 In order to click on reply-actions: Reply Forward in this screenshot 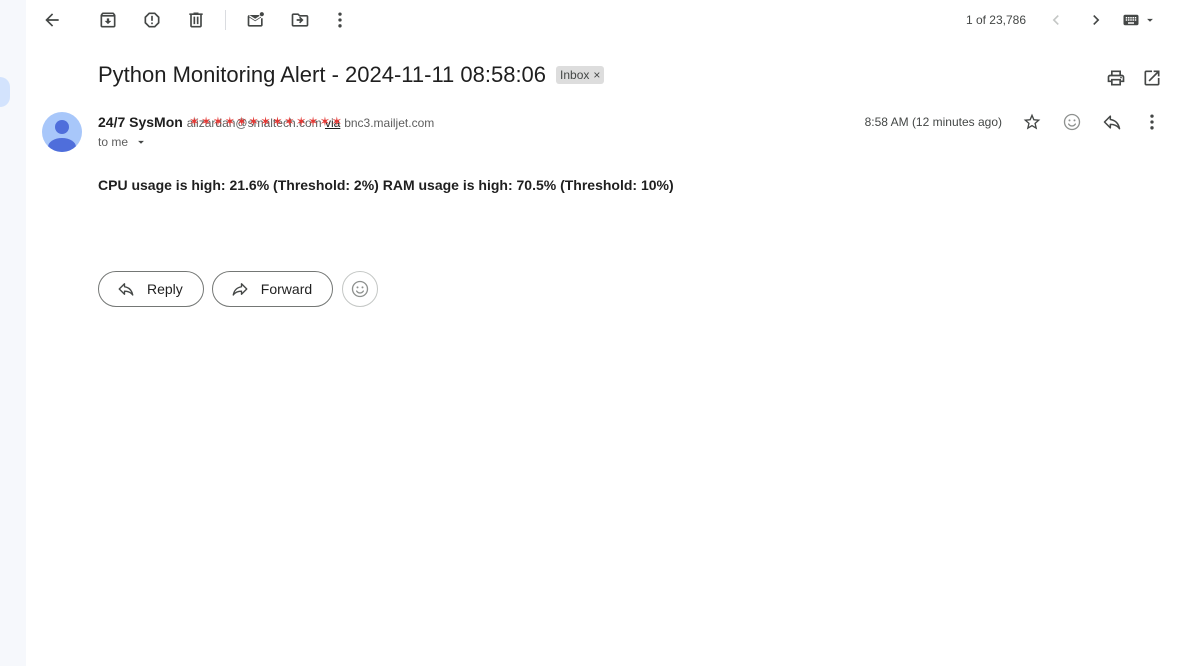, I will do `click(238, 289)`.